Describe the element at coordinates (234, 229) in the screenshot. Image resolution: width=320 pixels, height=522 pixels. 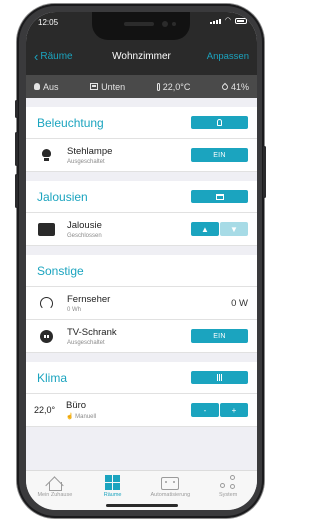
I see `blind-down-button: ▼` at that location.